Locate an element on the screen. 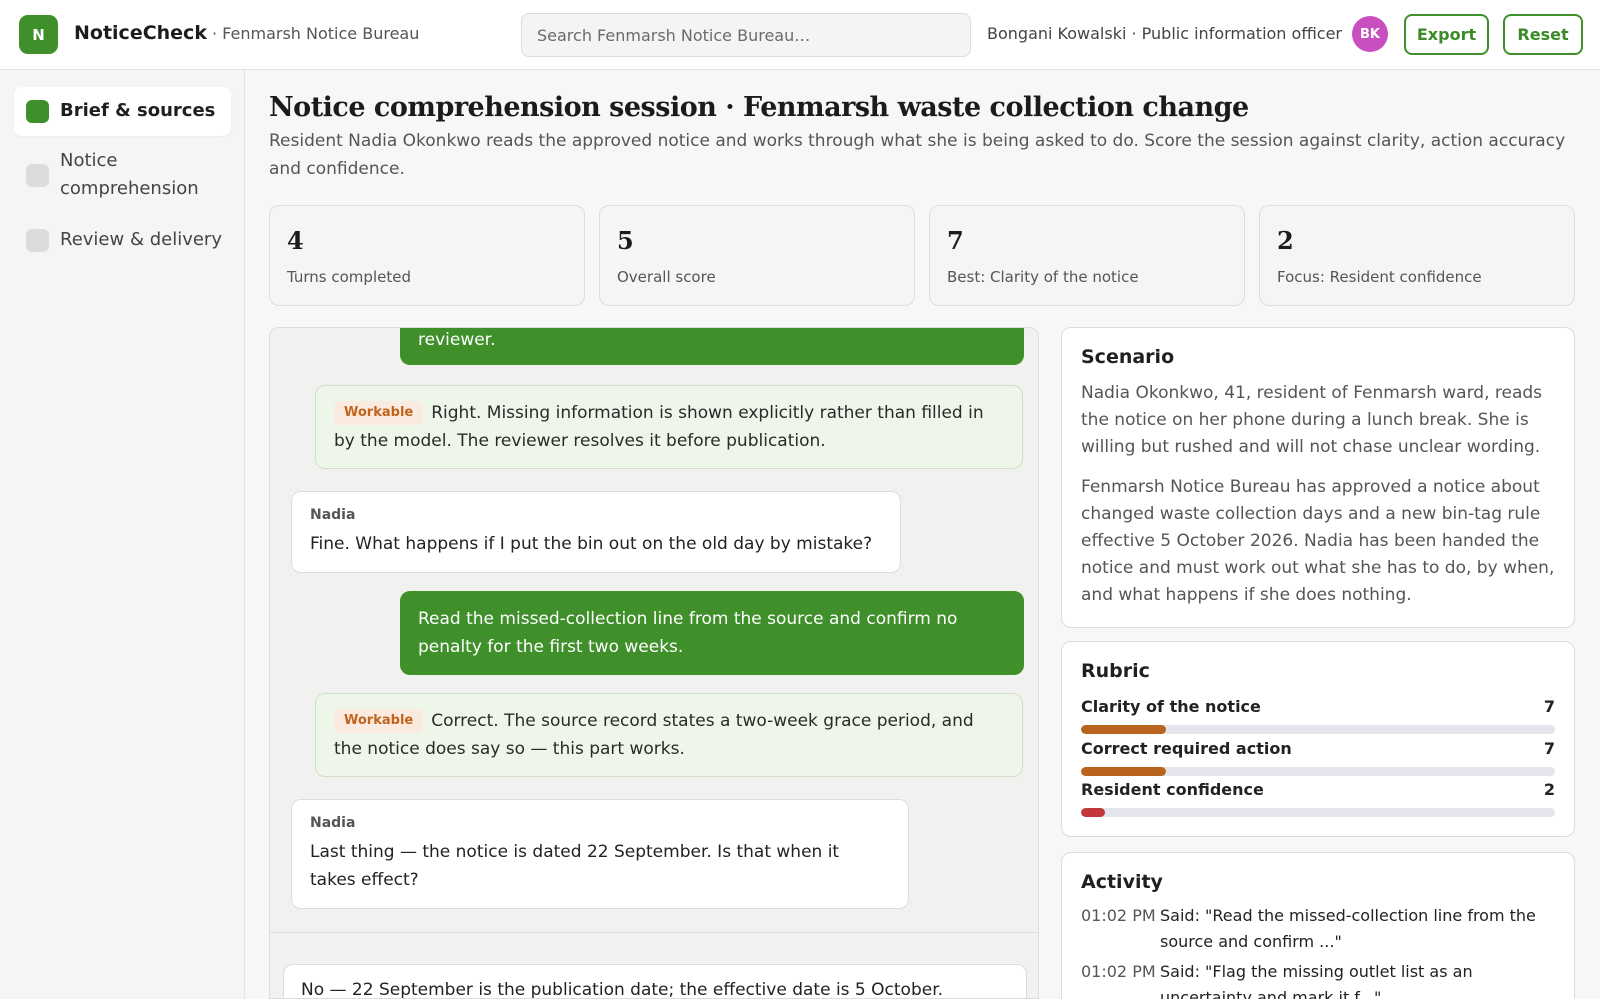 The width and height of the screenshot is (1600, 999). message-text: reviewer. is located at coordinates (457, 340).